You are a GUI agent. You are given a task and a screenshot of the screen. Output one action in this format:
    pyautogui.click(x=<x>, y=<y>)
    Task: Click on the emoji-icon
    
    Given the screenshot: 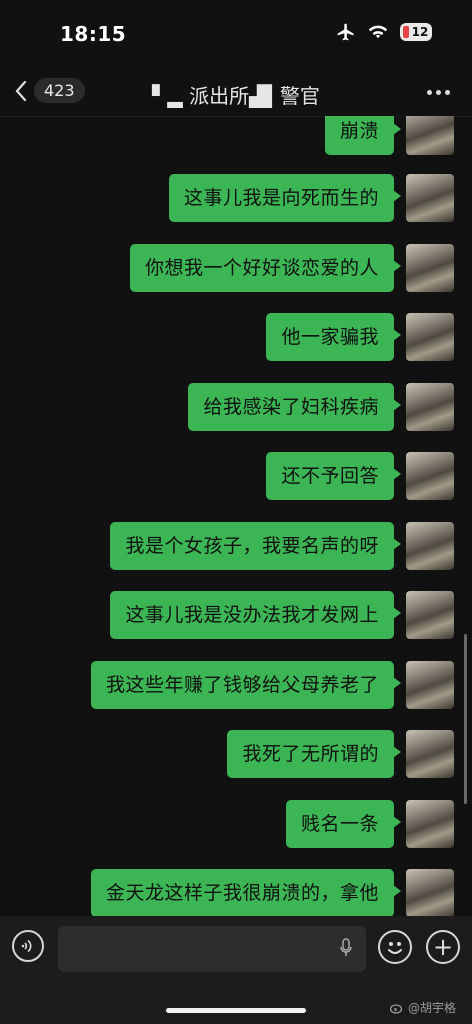 What is the action you would take?
    pyautogui.click(x=395, y=948)
    